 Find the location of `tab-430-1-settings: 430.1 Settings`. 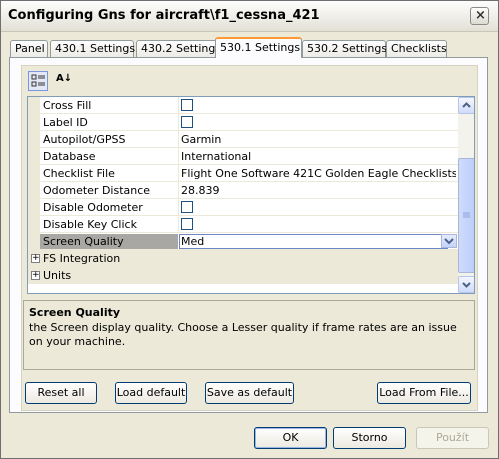

tab-430-1-settings: 430.1 Settings is located at coordinates (92, 48).